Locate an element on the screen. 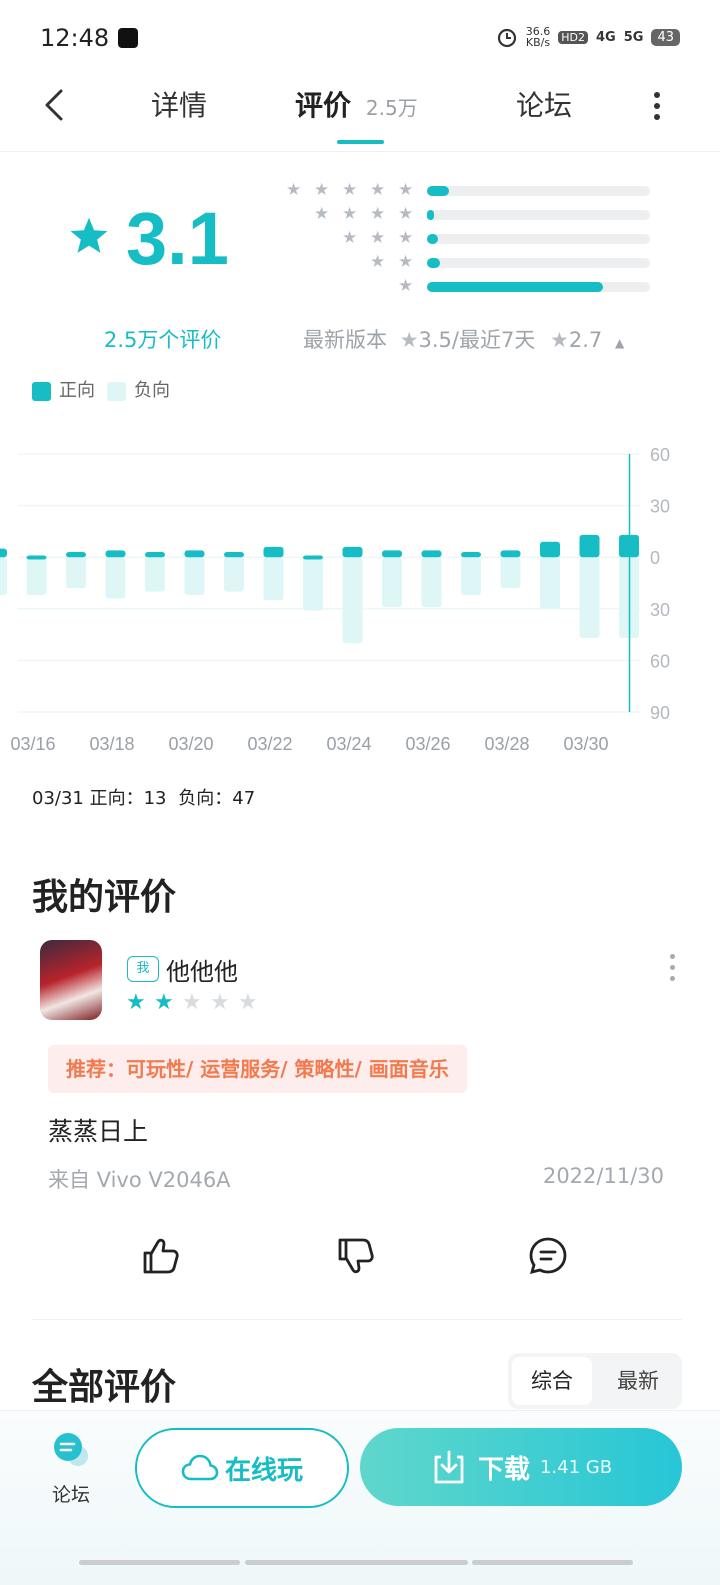 This screenshot has width=720, height=1585. more-icon is located at coordinates (657, 106).